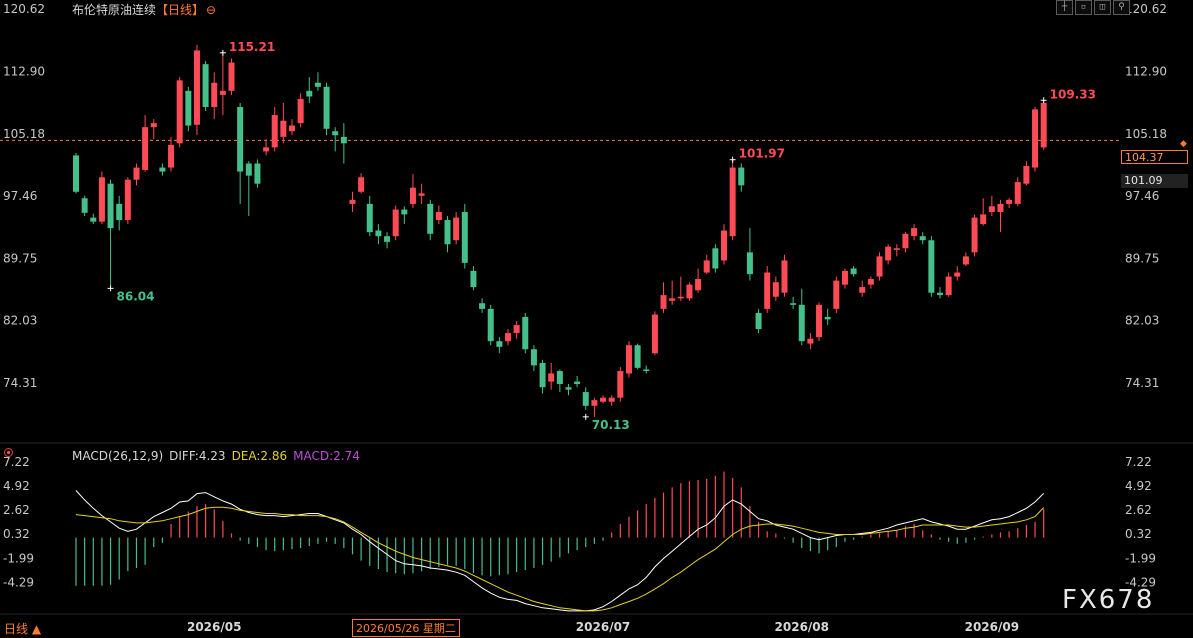 This screenshot has width=1193, height=638. Describe the element at coordinates (1142, 321) in the screenshot. I see `y-tick-right: 82.03` at that location.